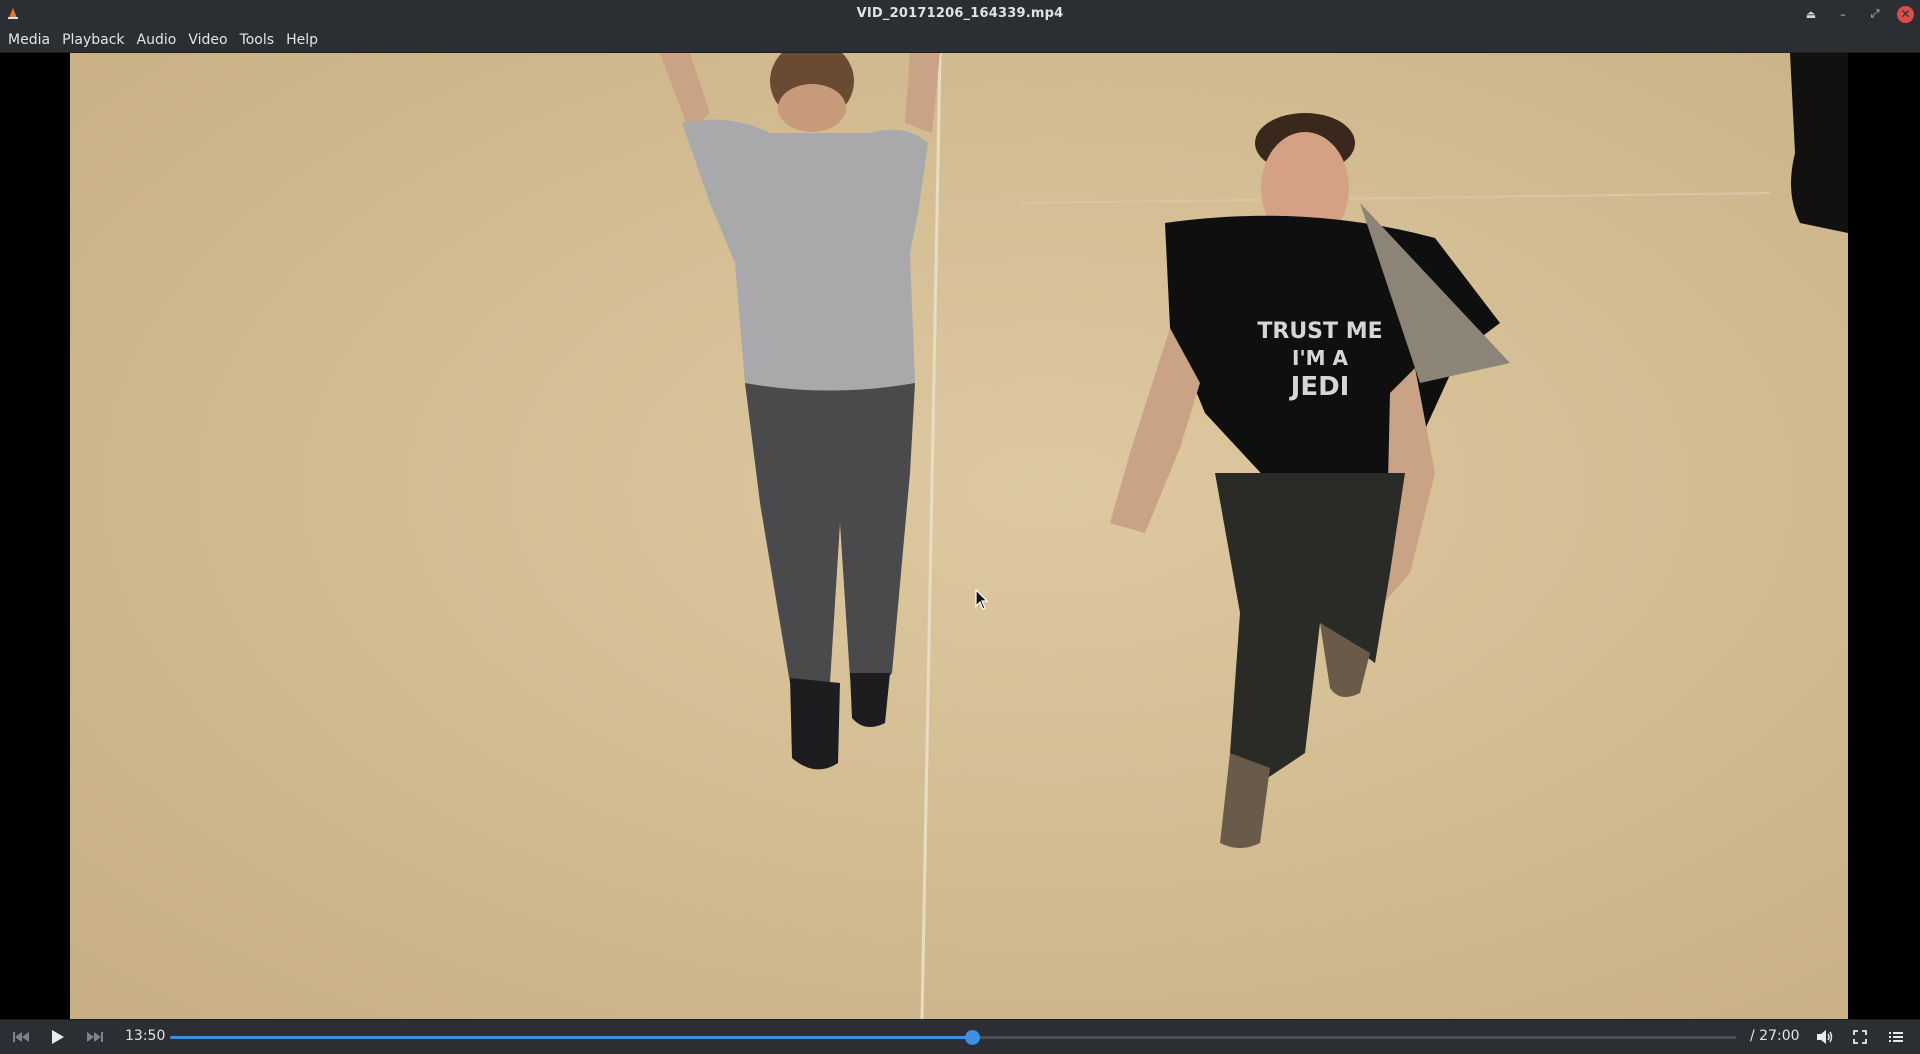 The width and height of the screenshot is (1920, 1054). I want to click on seek-progress, so click(571, 1037).